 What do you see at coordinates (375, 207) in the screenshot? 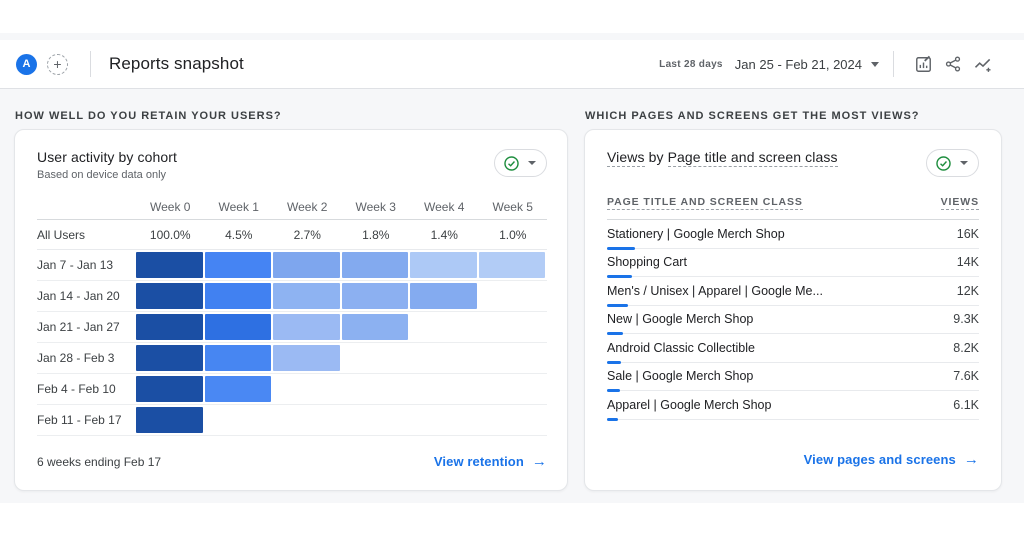
I see `week-header-label: Week 3` at bounding box center [375, 207].